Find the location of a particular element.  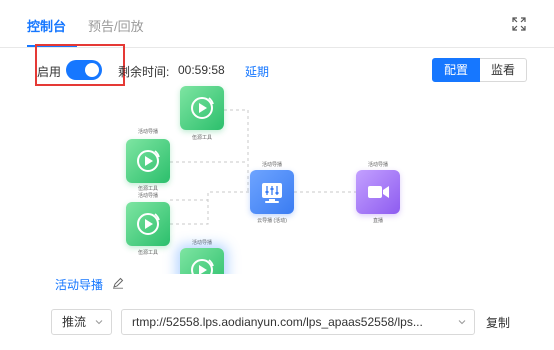

live-node is located at coordinates (378, 192).